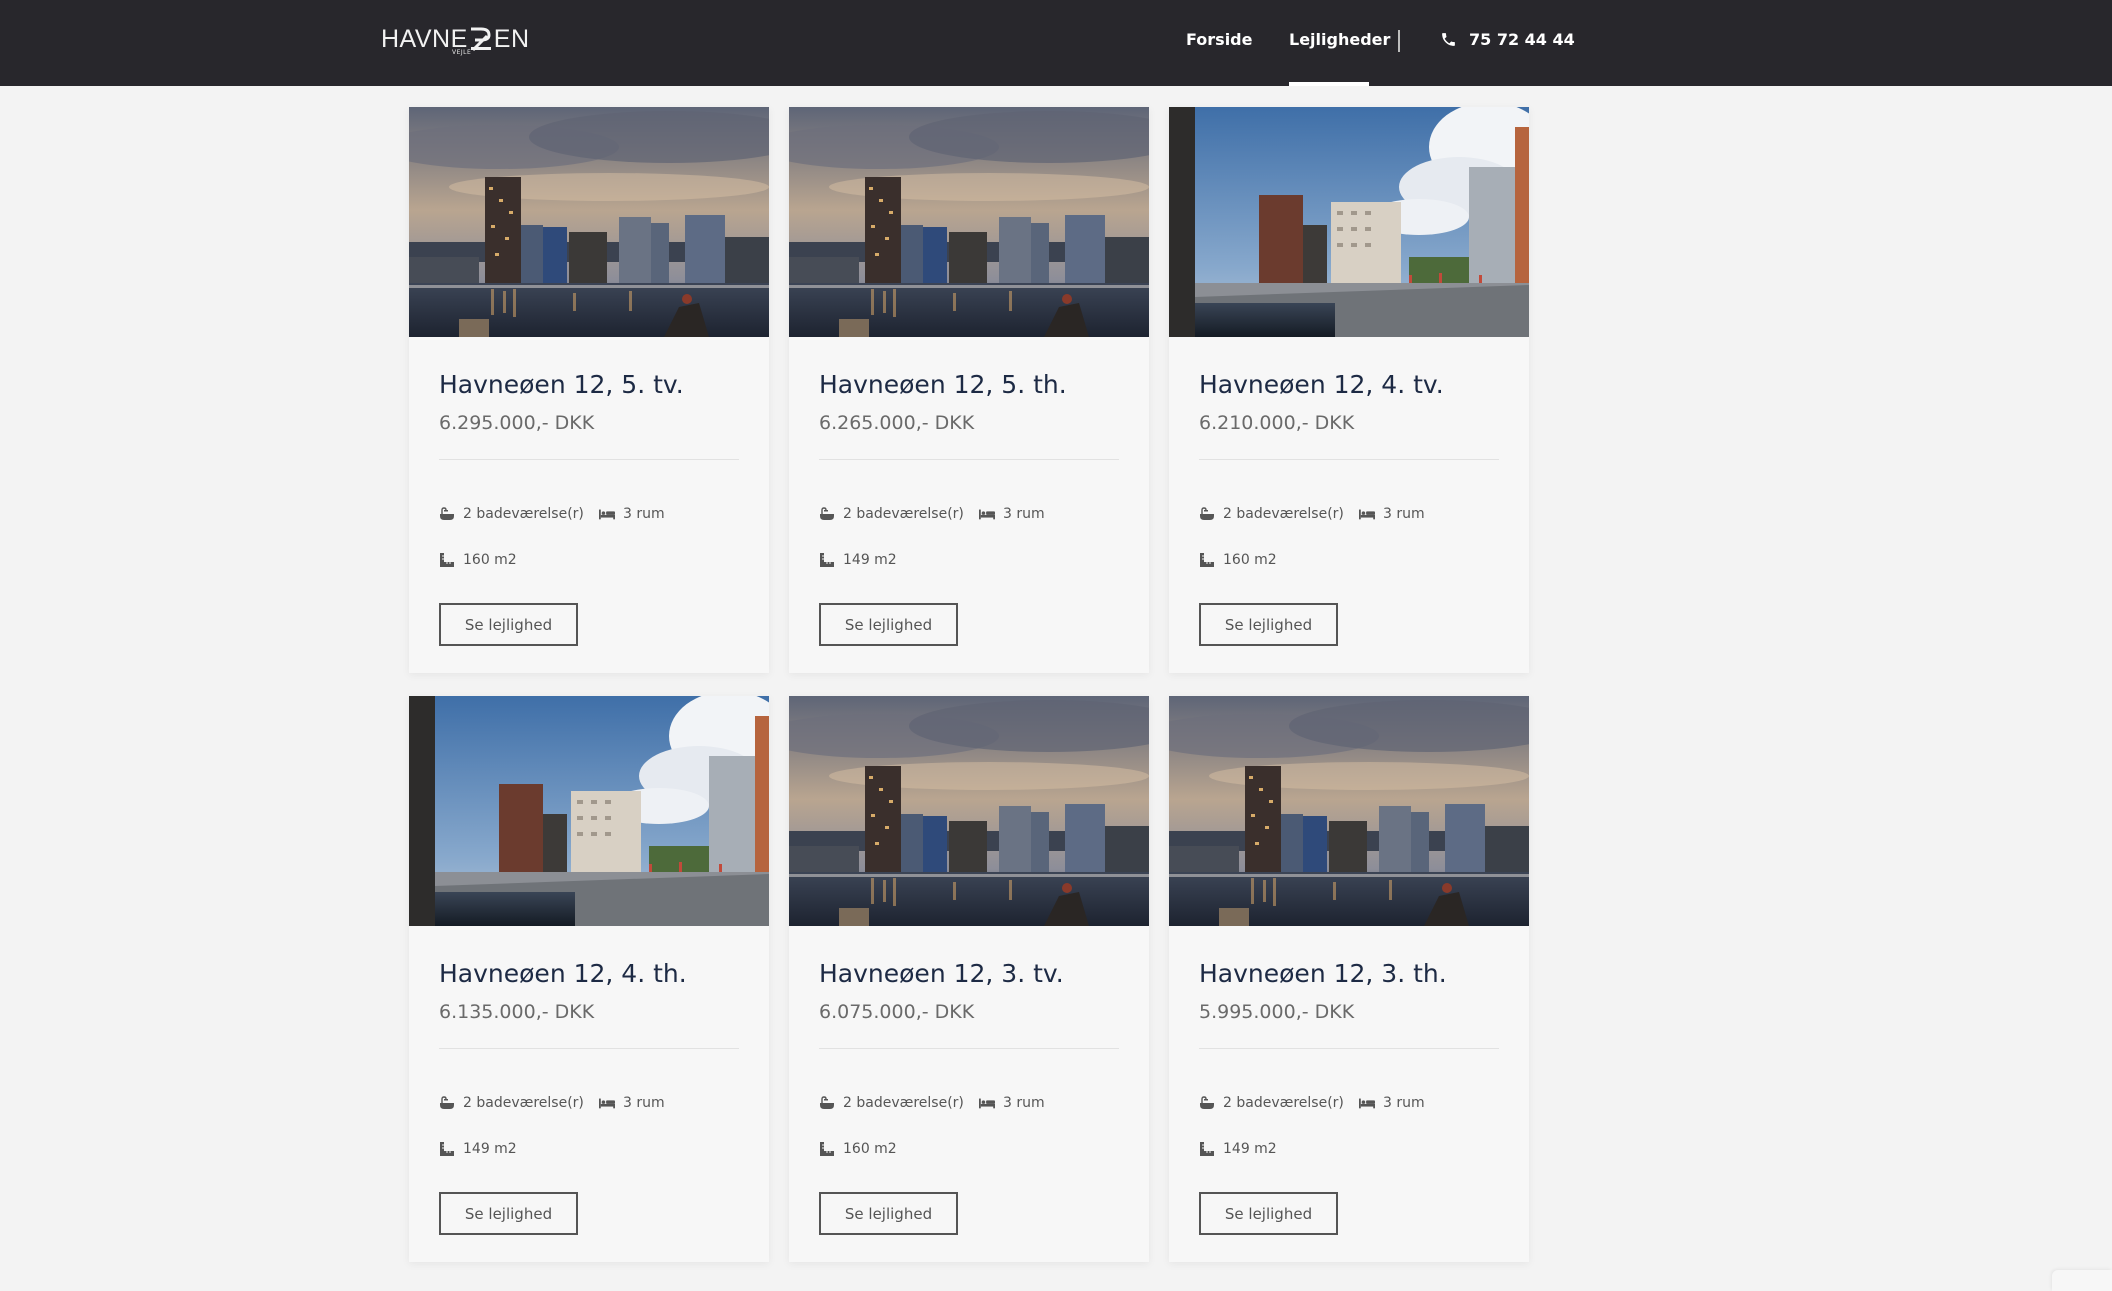 Image resolution: width=2112 pixels, height=1291 pixels. Describe the element at coordinates (1339, 40) in the screenshot. I see `nav-lejligheder: Lejligheder` at that location.